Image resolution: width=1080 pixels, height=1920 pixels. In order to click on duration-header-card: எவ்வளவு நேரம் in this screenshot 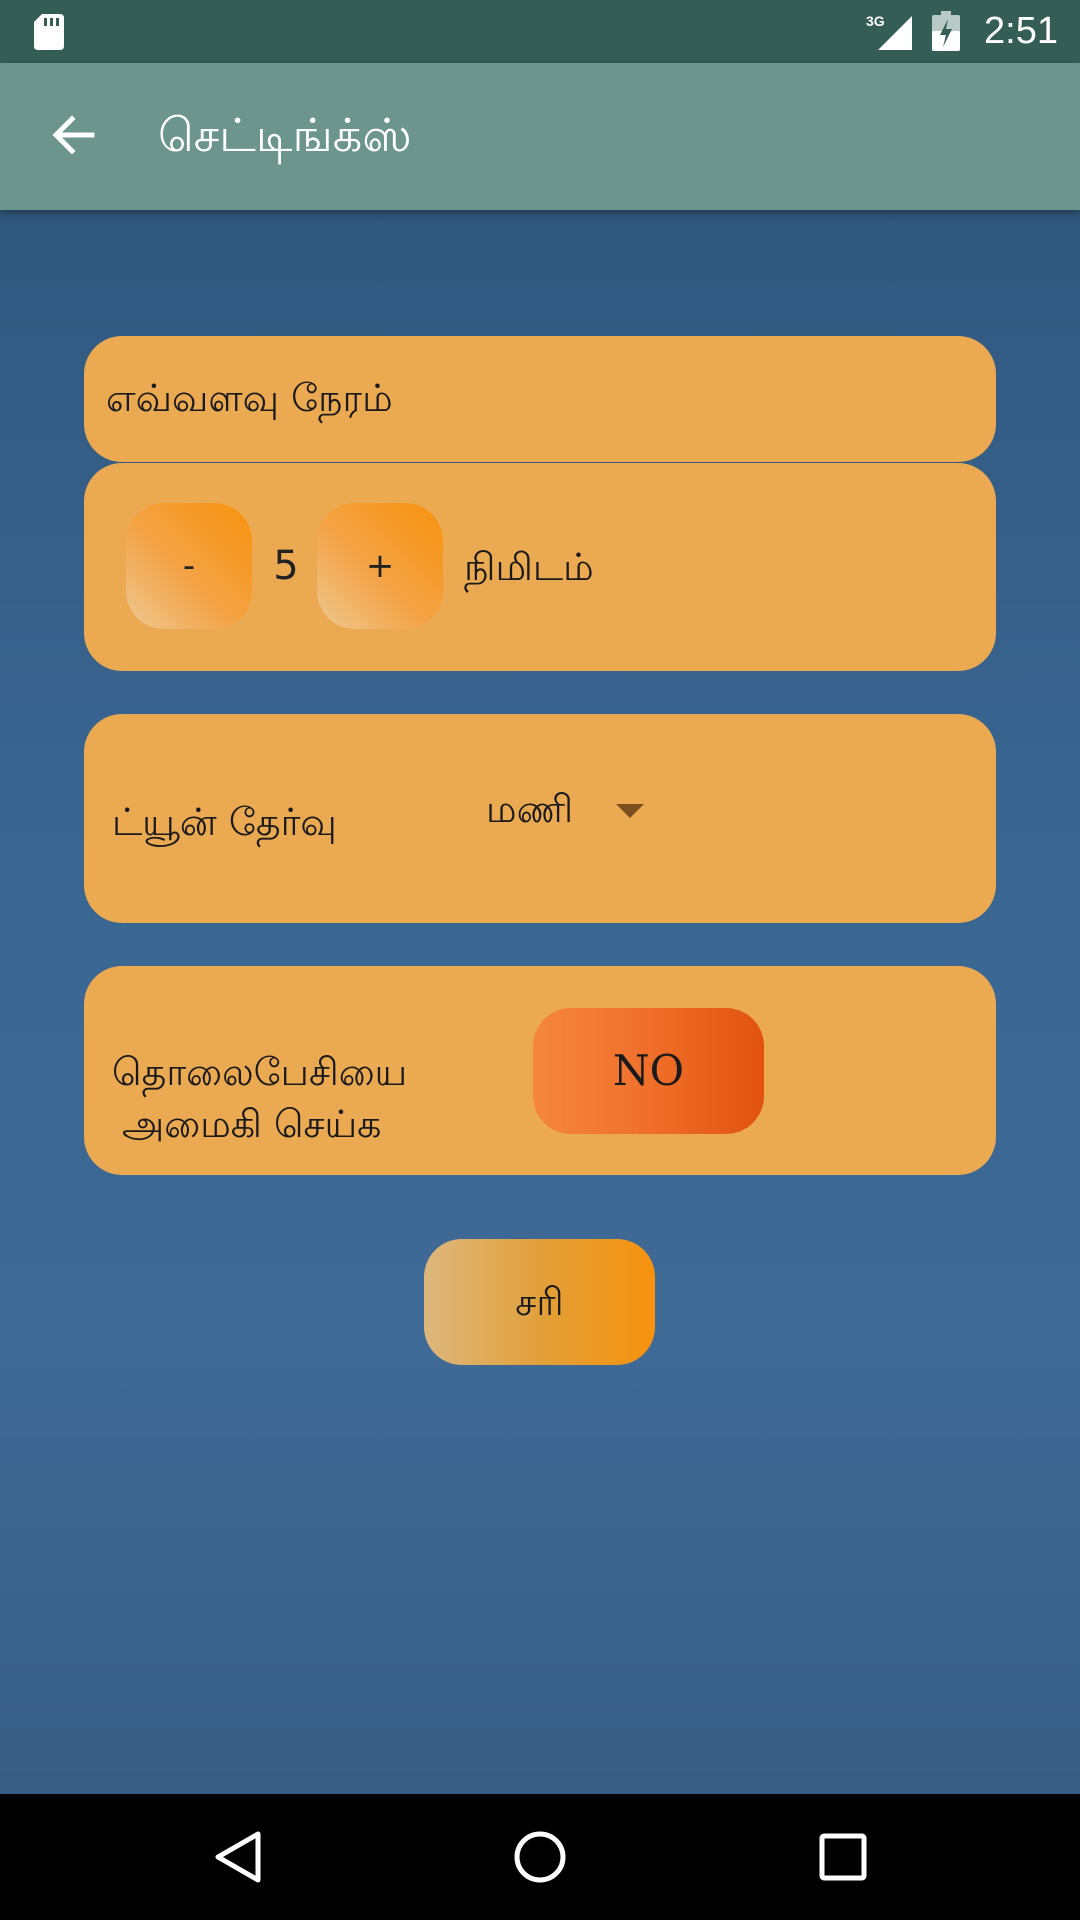, I will do `click(540, 399)`.